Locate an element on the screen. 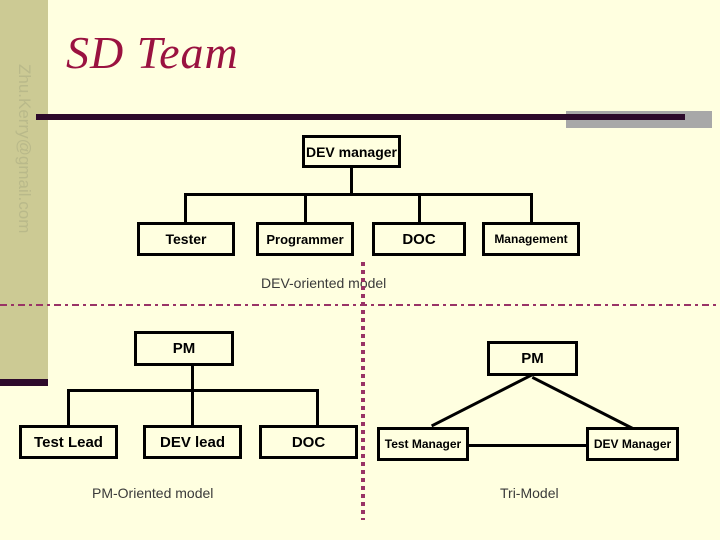  edge-dev-drop-programmer is located at coordinates (305, 207).